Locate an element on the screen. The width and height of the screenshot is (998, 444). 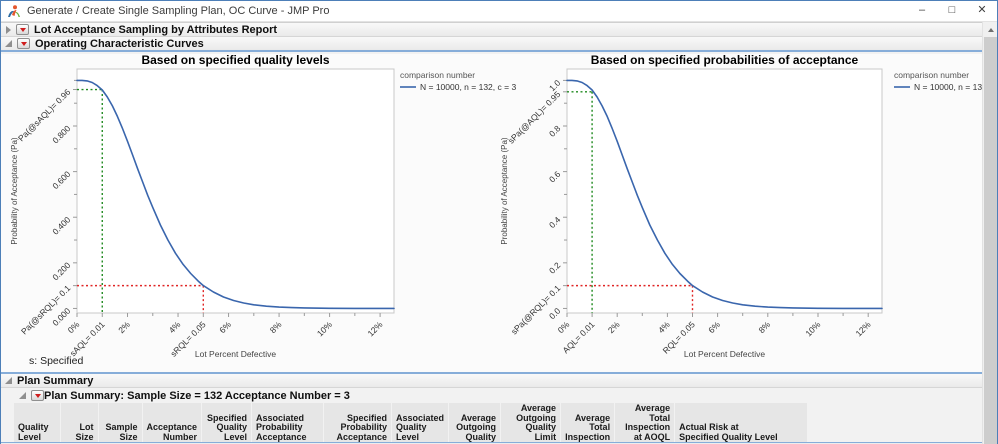
scrollbar-thumb is located at coordinates (990, 240).